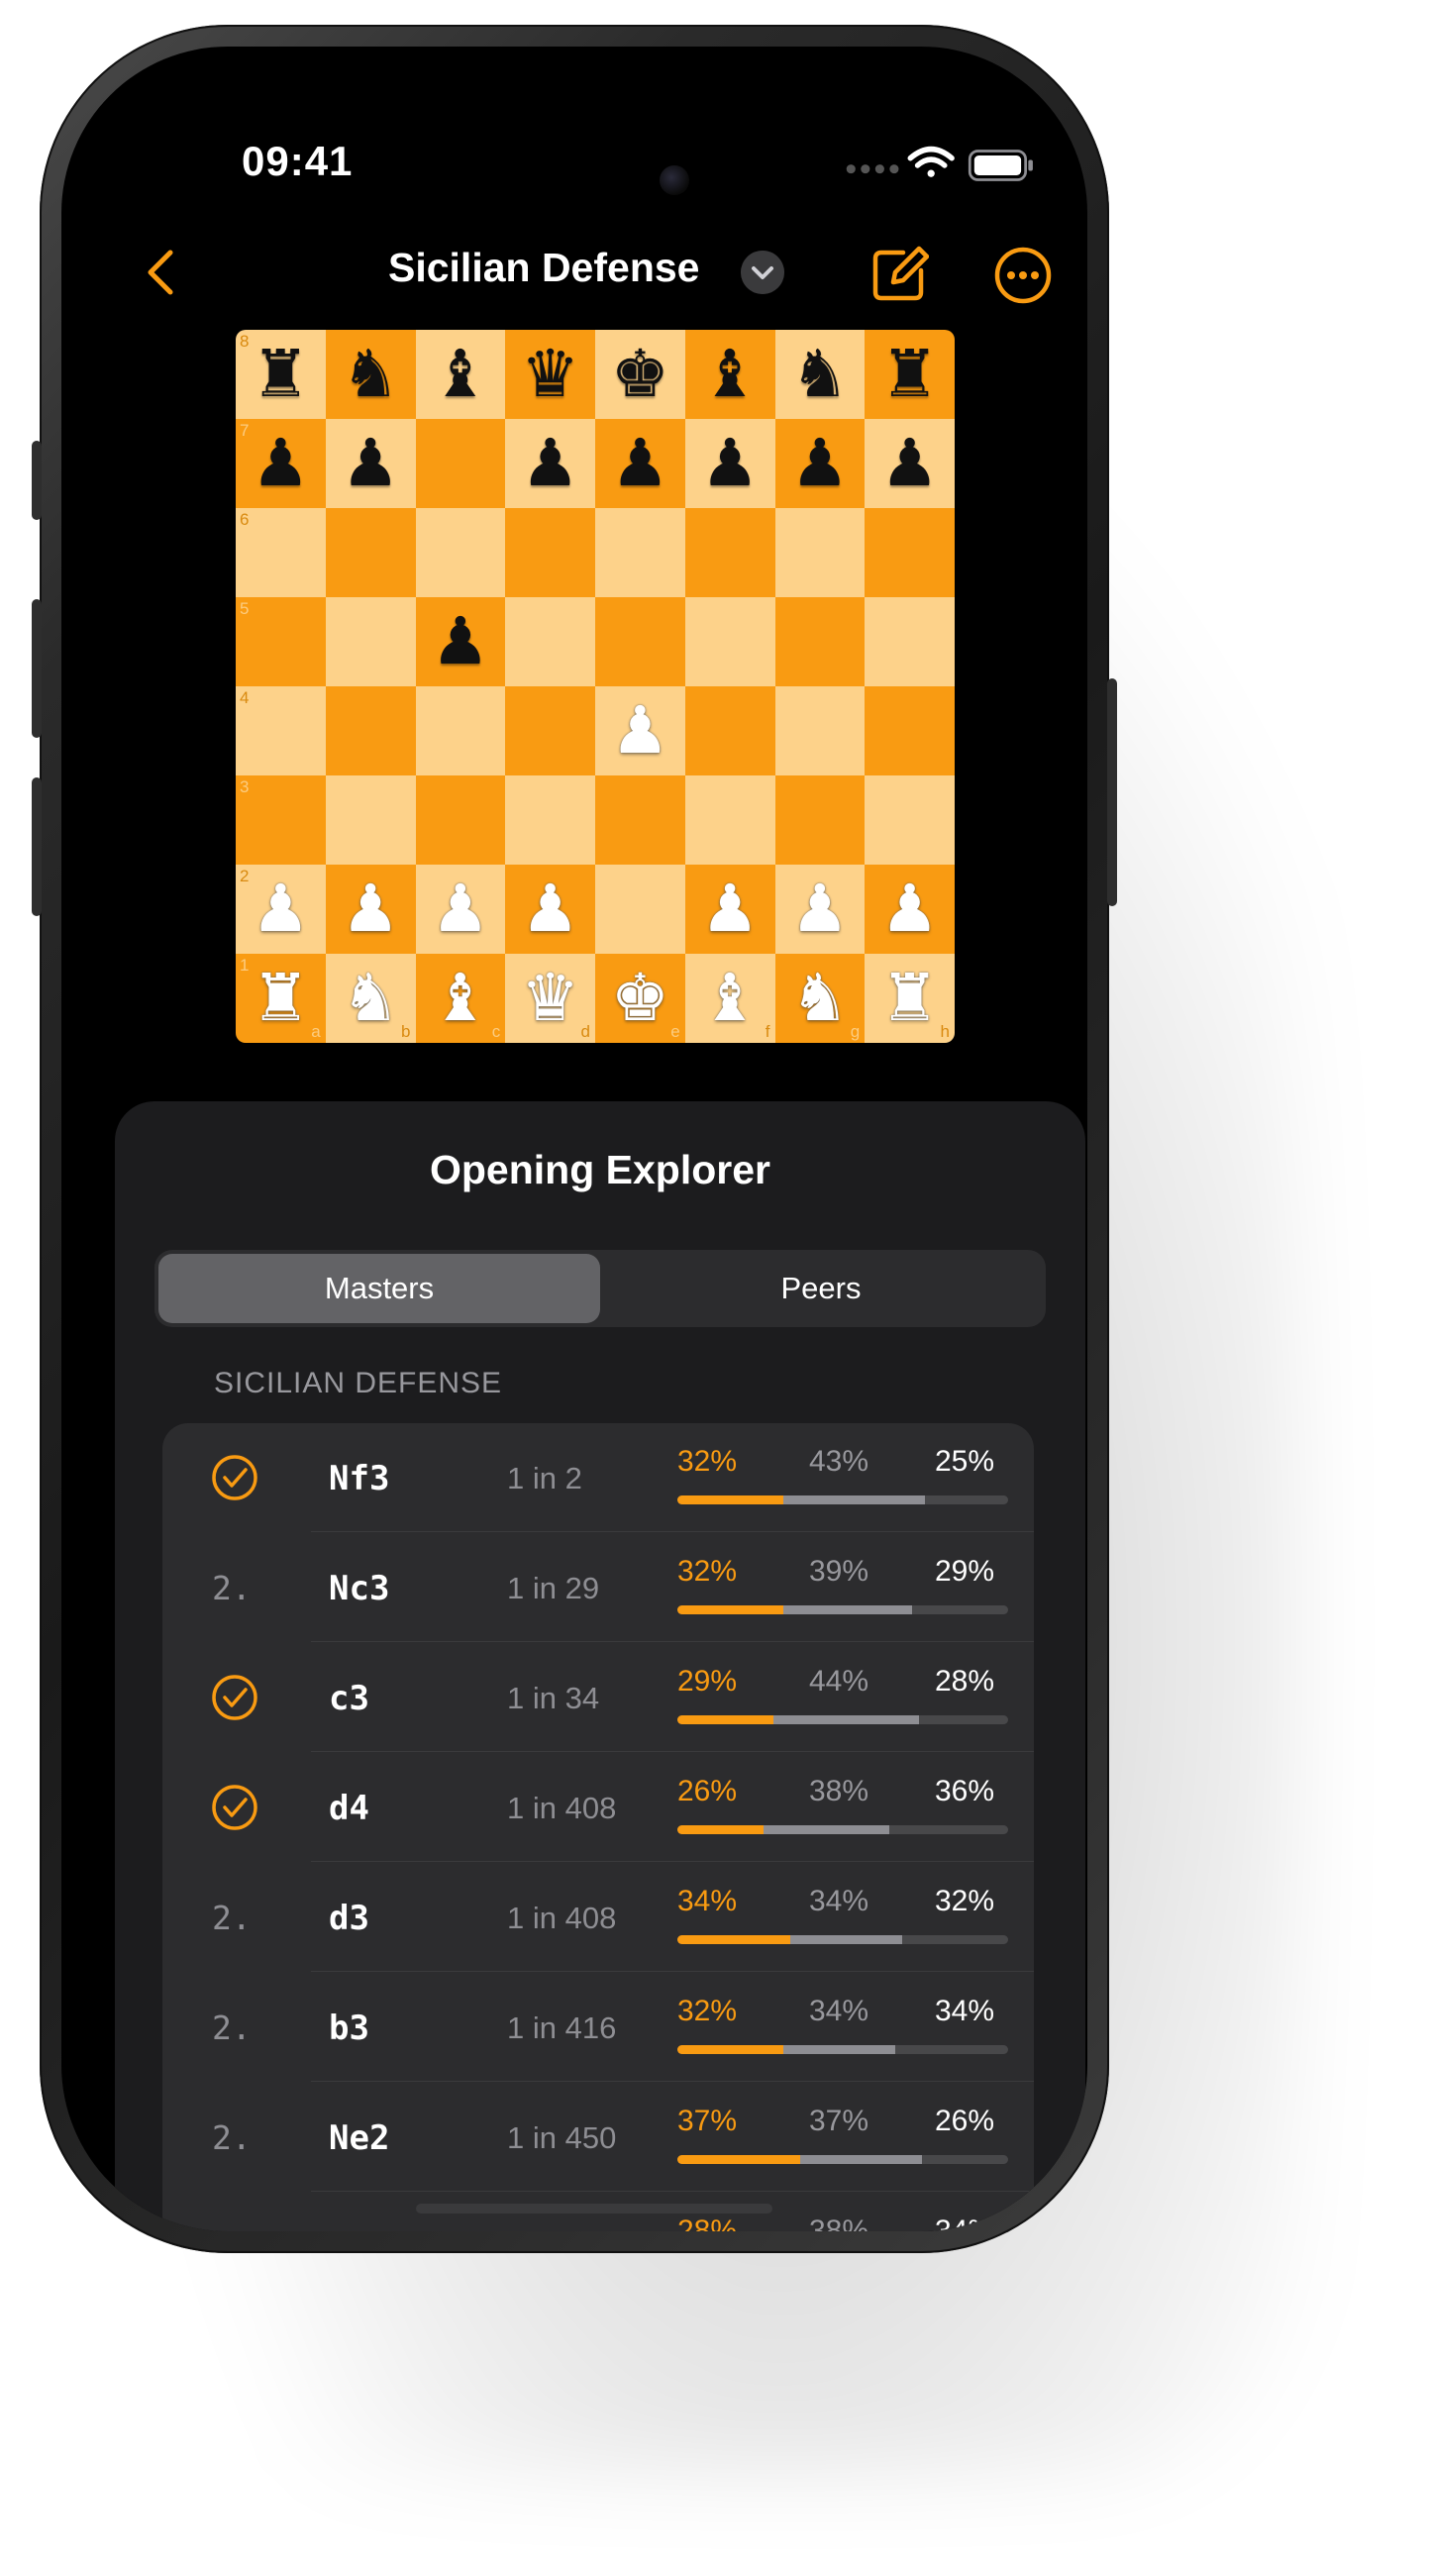 Image resolution: width=1430 pixels, height=2576 pixels. Describe the element at coordinates (729, 552) in the screenshot. I see `board-square-f6` at that location.